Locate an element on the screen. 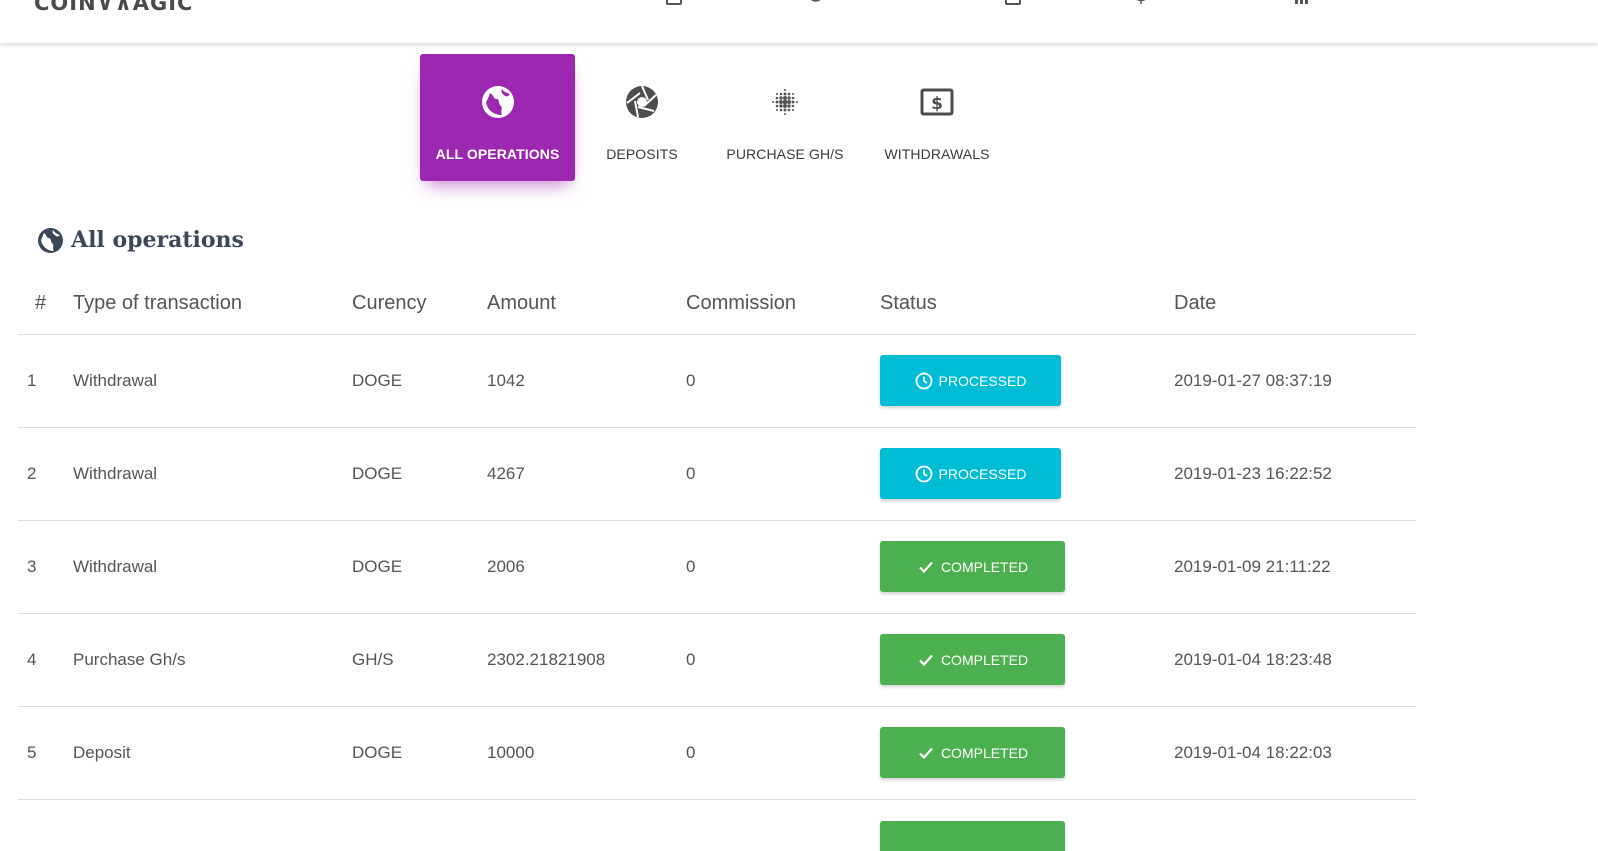 The width and height of the screenshot is (1598, 851). top-navbar: COIN∨∧AGIC is located at coordinates (799, 21).